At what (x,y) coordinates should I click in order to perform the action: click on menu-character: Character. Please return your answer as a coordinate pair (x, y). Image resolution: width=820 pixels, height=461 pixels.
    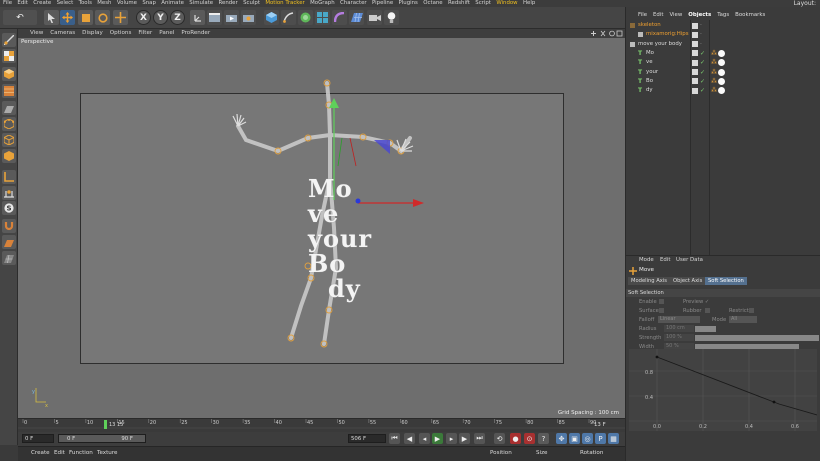
    Looking at the image, I should click on (353, 3).